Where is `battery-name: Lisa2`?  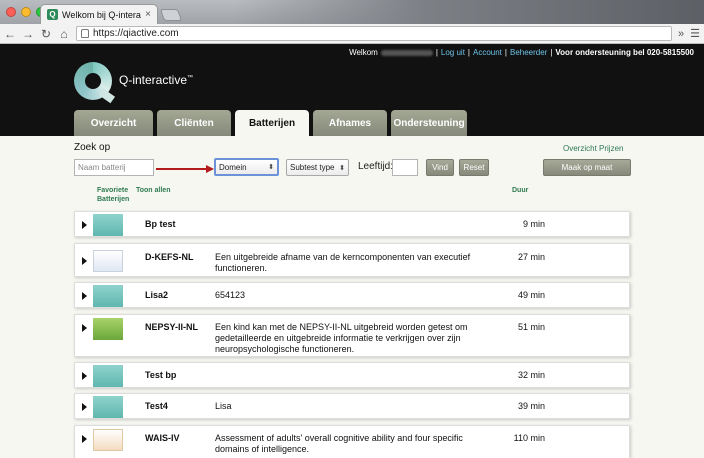 battery-name: Lisa2 is located at coordinates (157, 295).